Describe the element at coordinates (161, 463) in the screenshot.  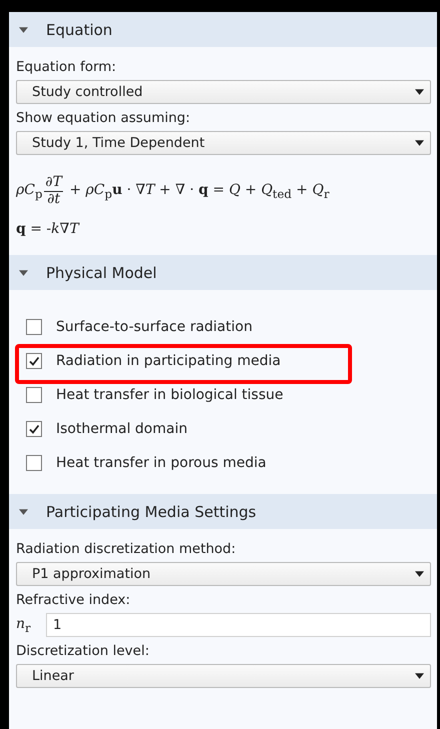
I see `checkbox-label: Heat transfer in porous media` at that location.